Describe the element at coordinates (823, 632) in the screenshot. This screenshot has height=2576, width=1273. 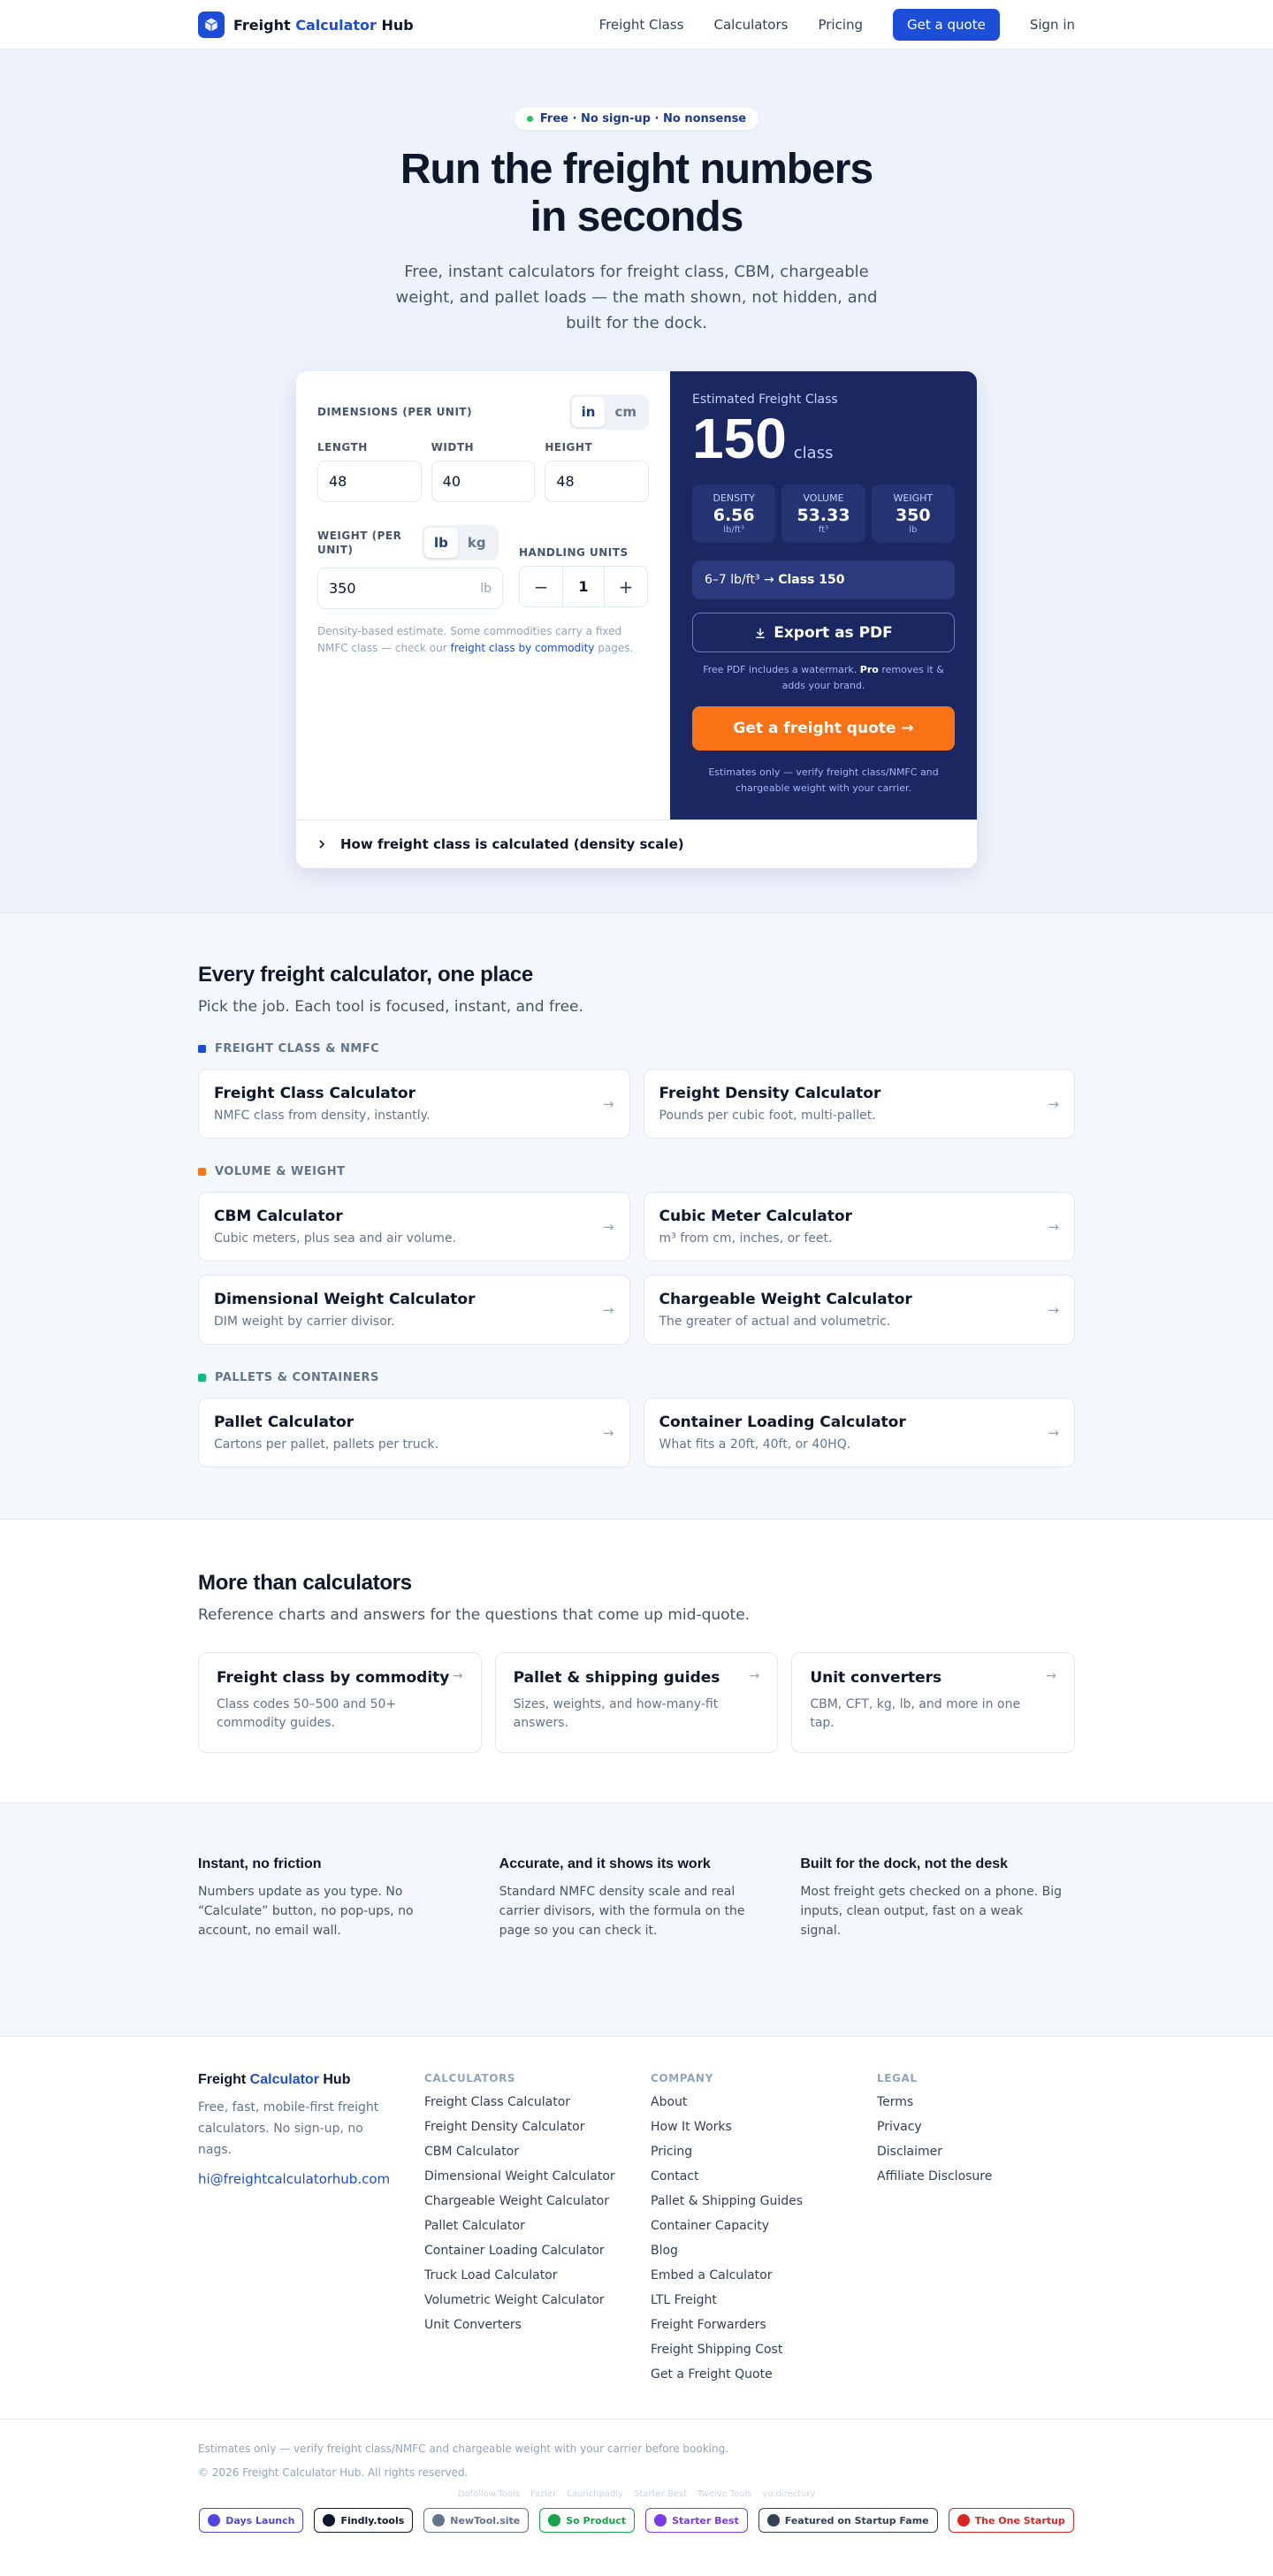
I see `export-pdf-button: Export as PDF` at that location.